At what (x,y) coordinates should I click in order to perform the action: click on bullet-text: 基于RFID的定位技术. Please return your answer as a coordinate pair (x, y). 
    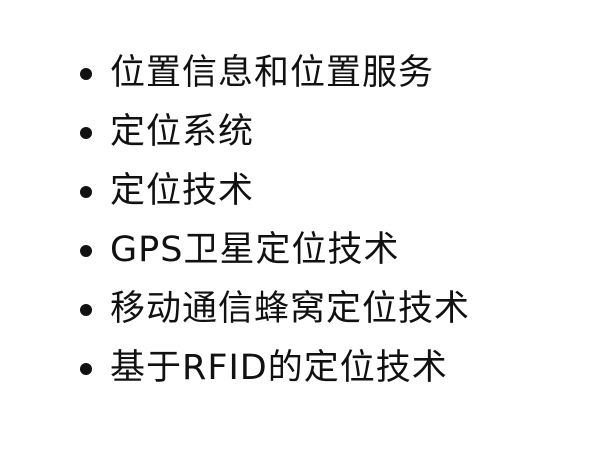
    Looking at the image, I should click on (279, 368).